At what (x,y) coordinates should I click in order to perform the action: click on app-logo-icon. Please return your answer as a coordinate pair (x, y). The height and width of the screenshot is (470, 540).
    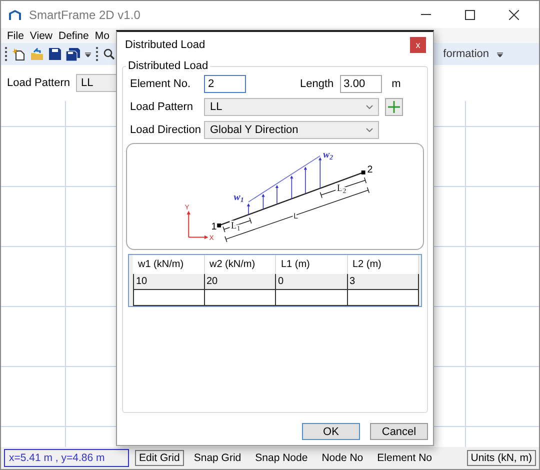
    Looking at the image, I should click on (15, 15).